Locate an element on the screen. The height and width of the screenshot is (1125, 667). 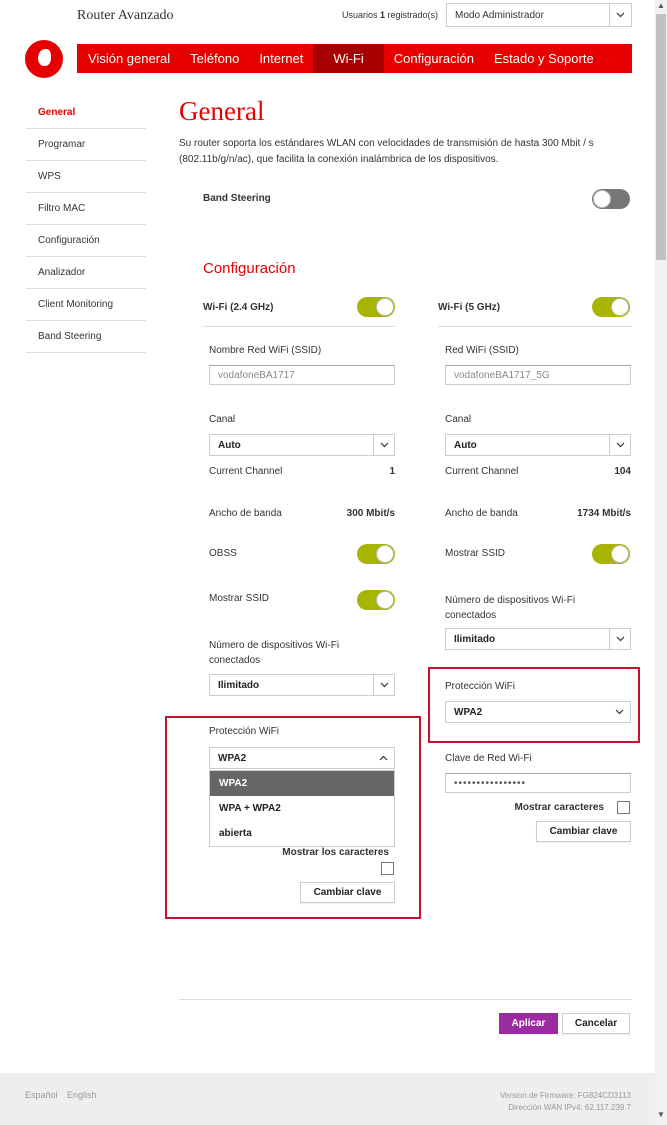
wifi5-header: Wi-Fi (5 GHz) is located at coordinates (469, 307).